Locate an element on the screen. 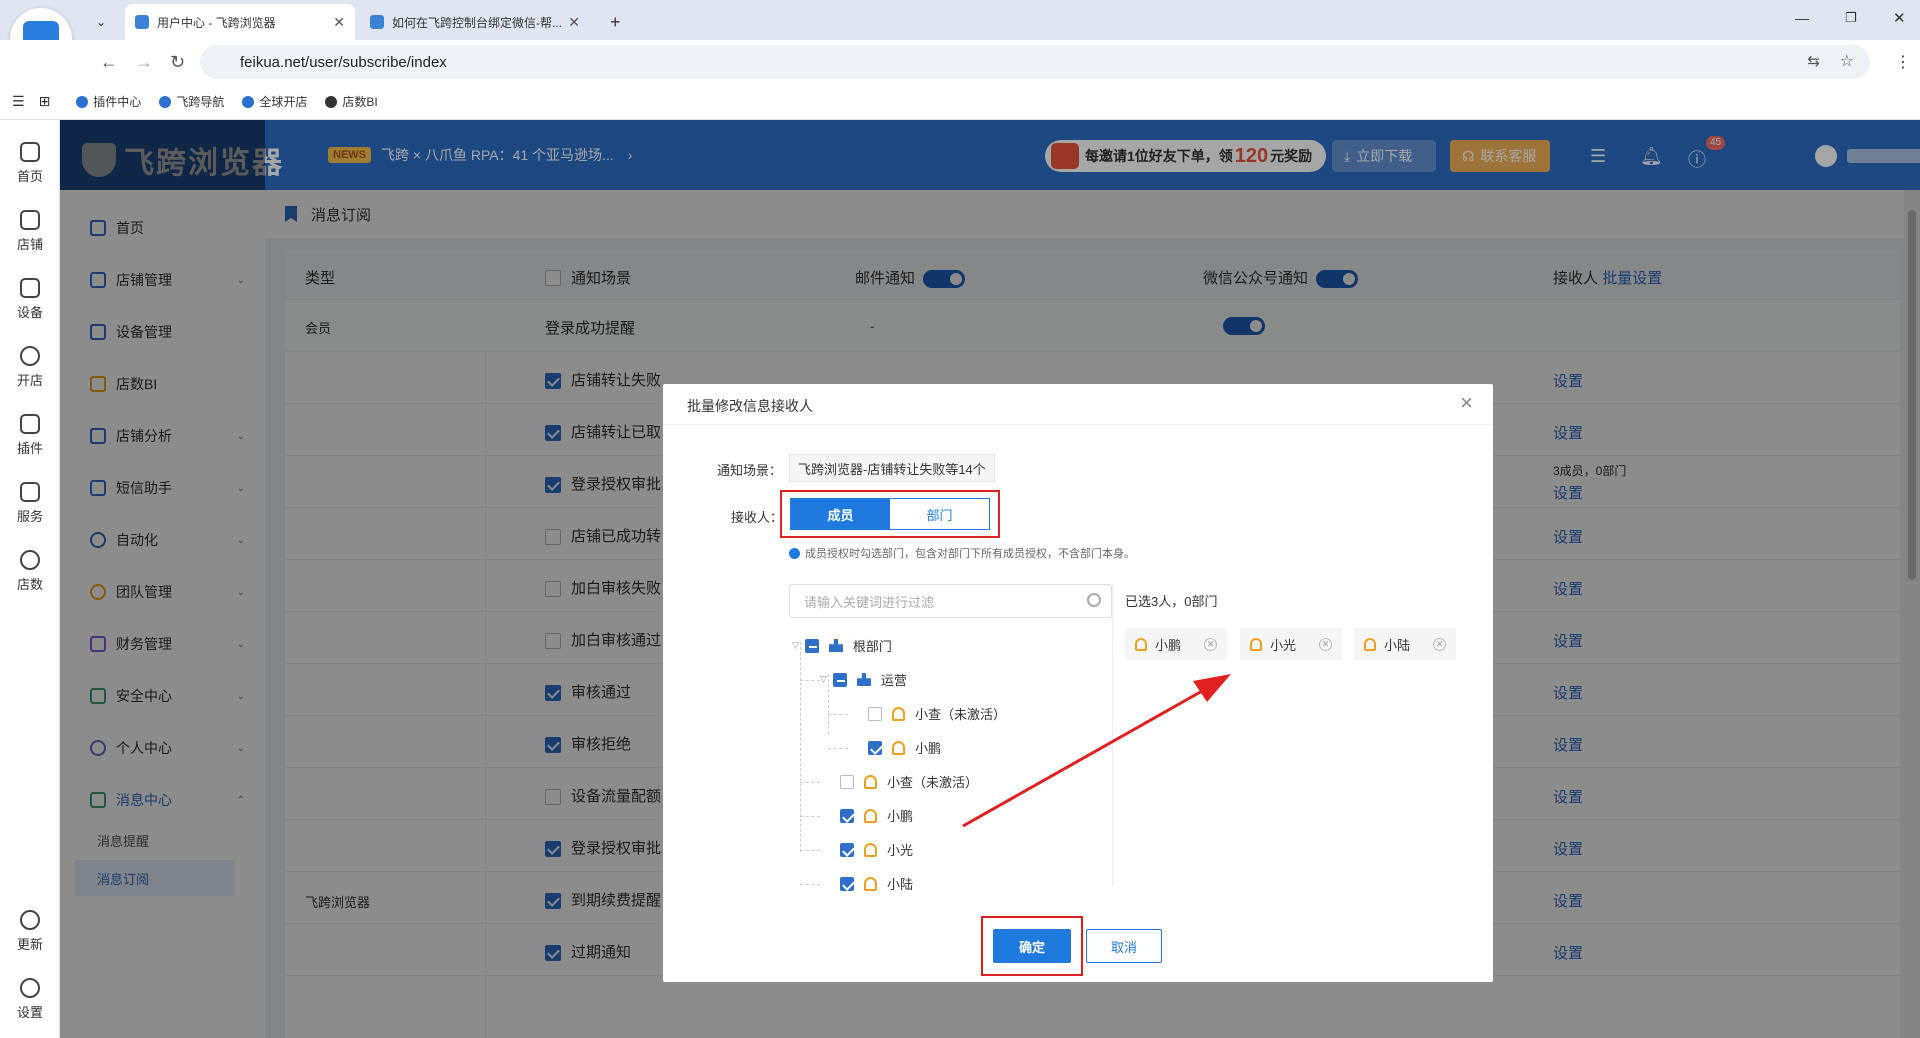 This screenshot has width=1920, height=1038. search-input: 请输入关键词进行过滤 is located at coordinates (950, 601).